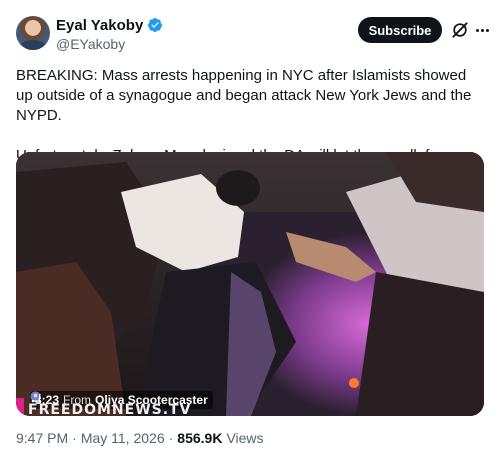  I want to click on post-time: 9:47 PM, so click(42, 438).